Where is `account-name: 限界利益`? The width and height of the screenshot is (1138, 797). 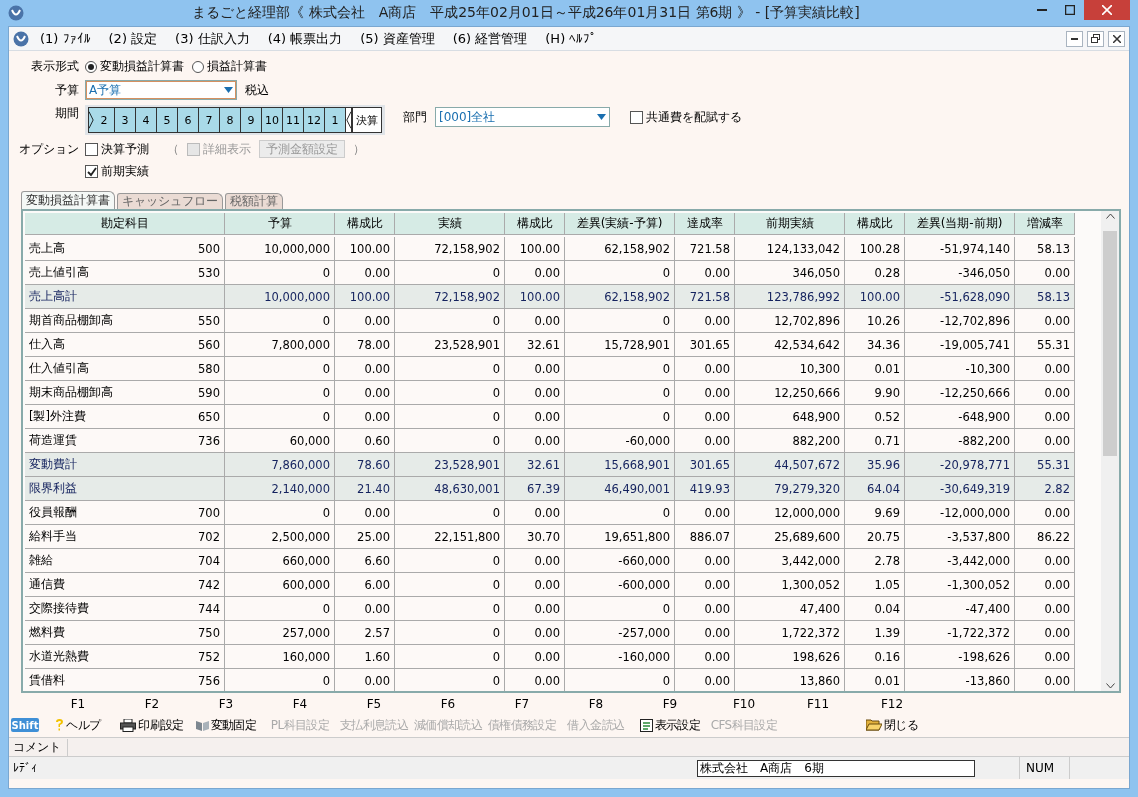
account-name: 限界利益 is located at coordinates (53, 488).